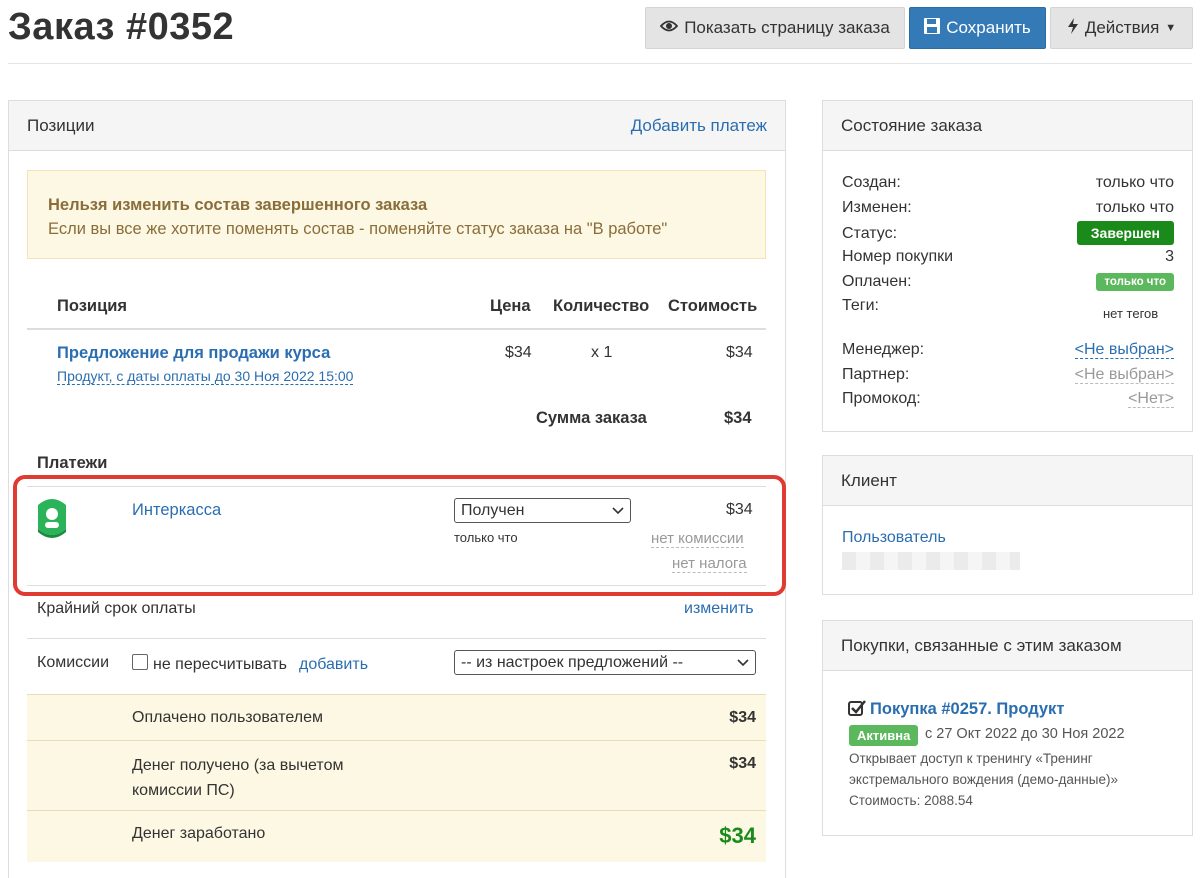  What do you see at coordinates (396, 836) in the screenshot?
I see `total-row-earned: Денег заработано $34` at bounding box center [396, 836].